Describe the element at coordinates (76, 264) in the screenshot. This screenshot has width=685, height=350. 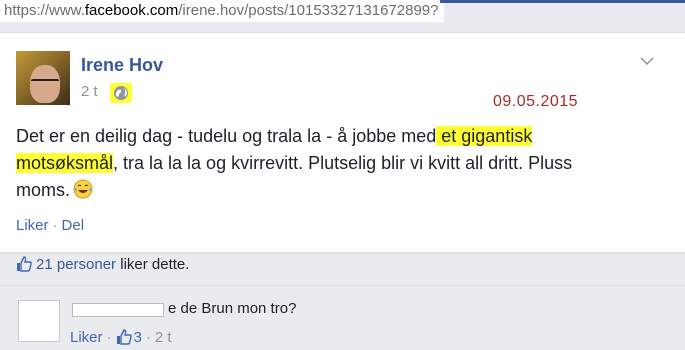
I see `likes-count-link: 21 personer` at that location.